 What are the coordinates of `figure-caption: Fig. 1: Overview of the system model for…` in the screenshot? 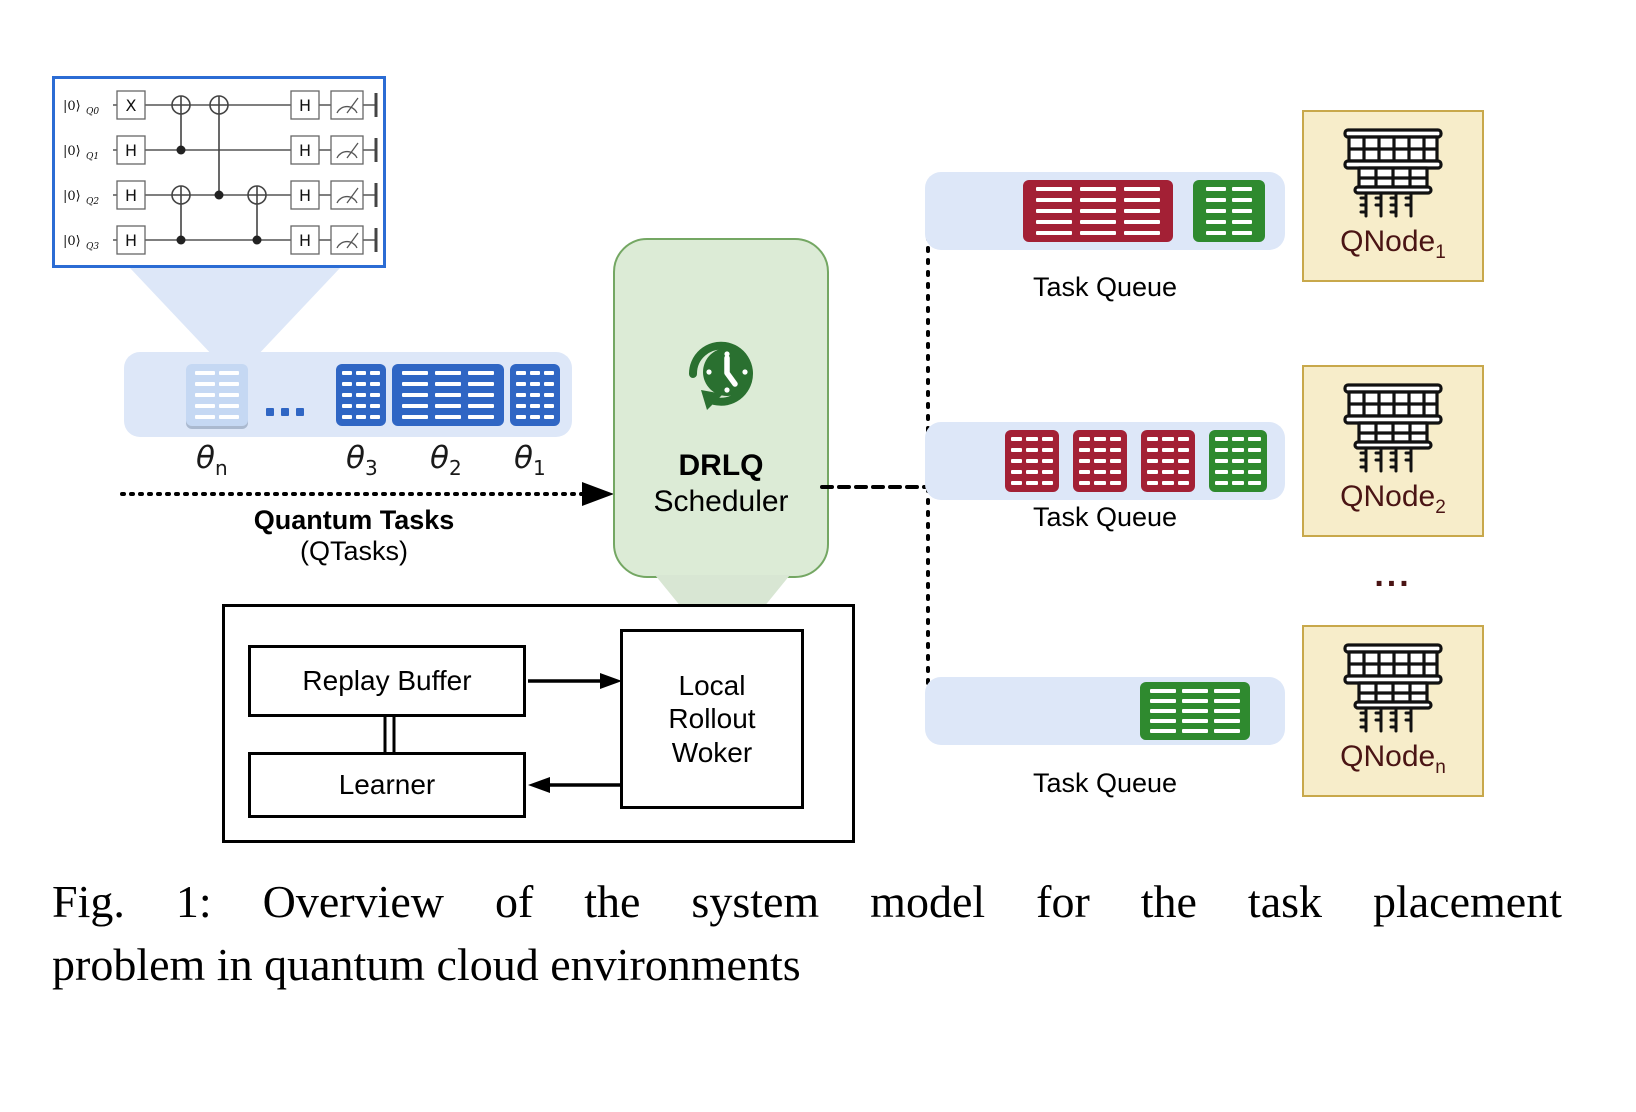 It's located at (807, 933).